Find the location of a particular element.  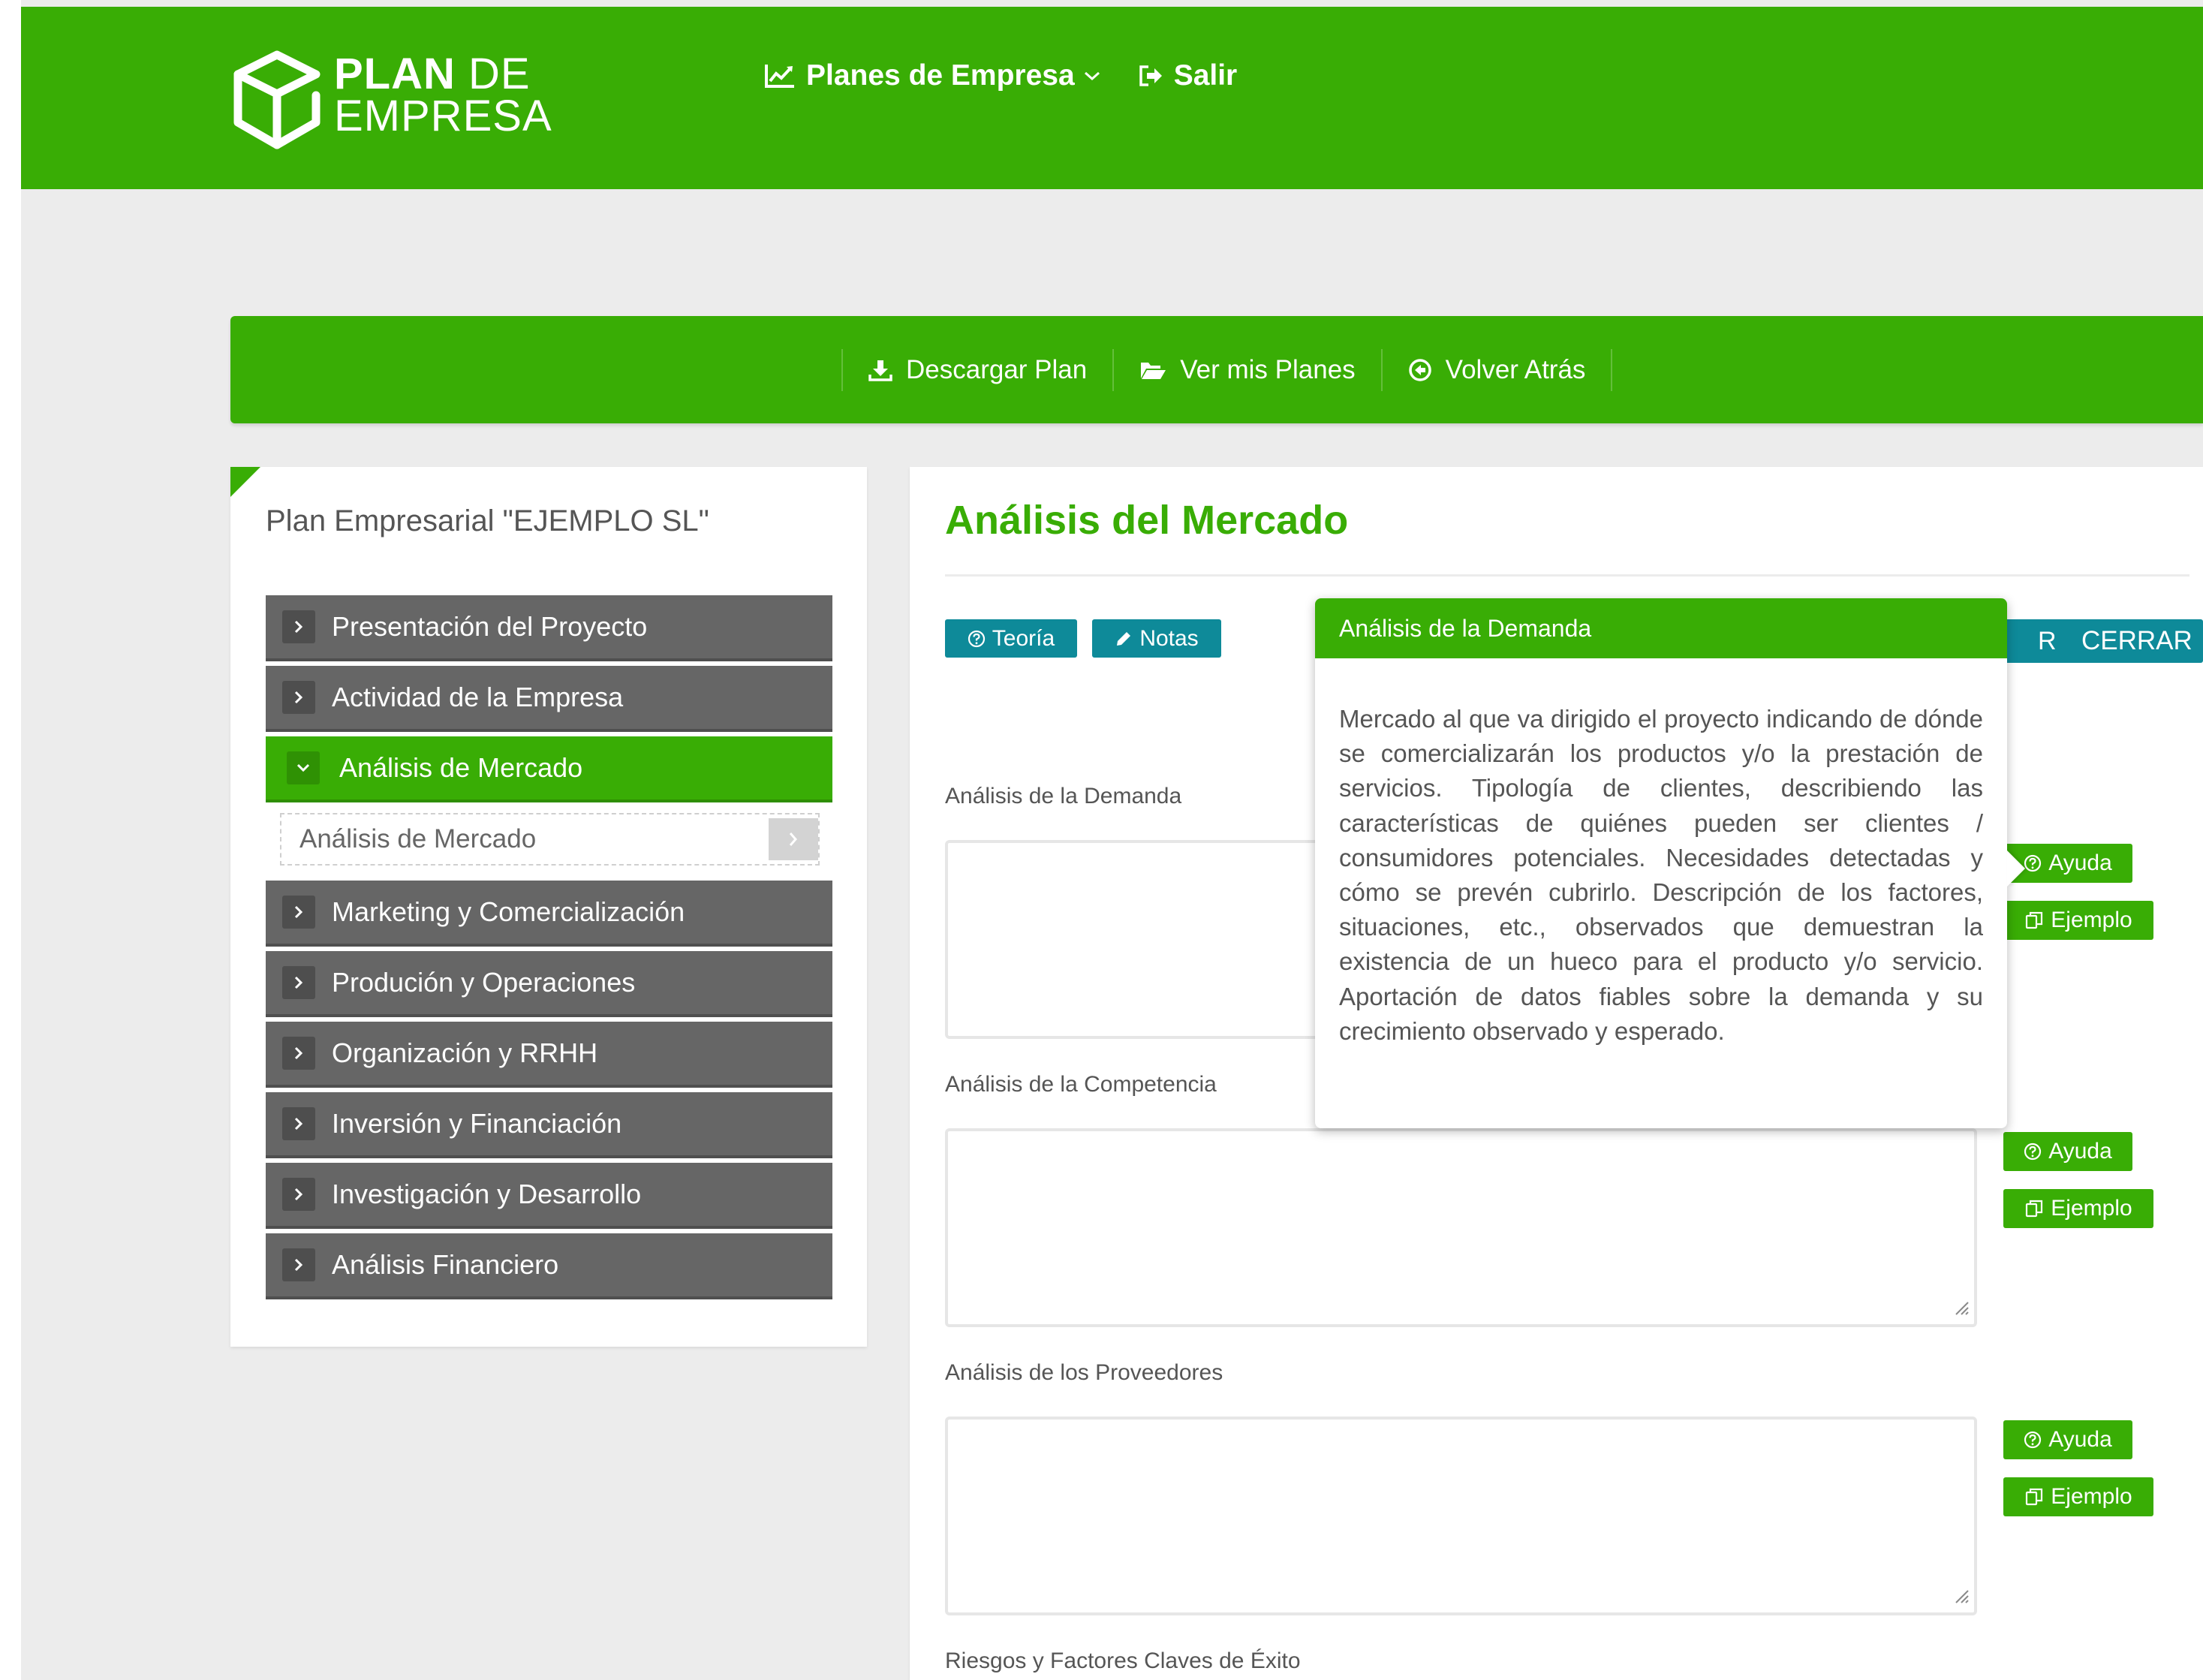

logo-box-icon is located at coordinates (277, 99).